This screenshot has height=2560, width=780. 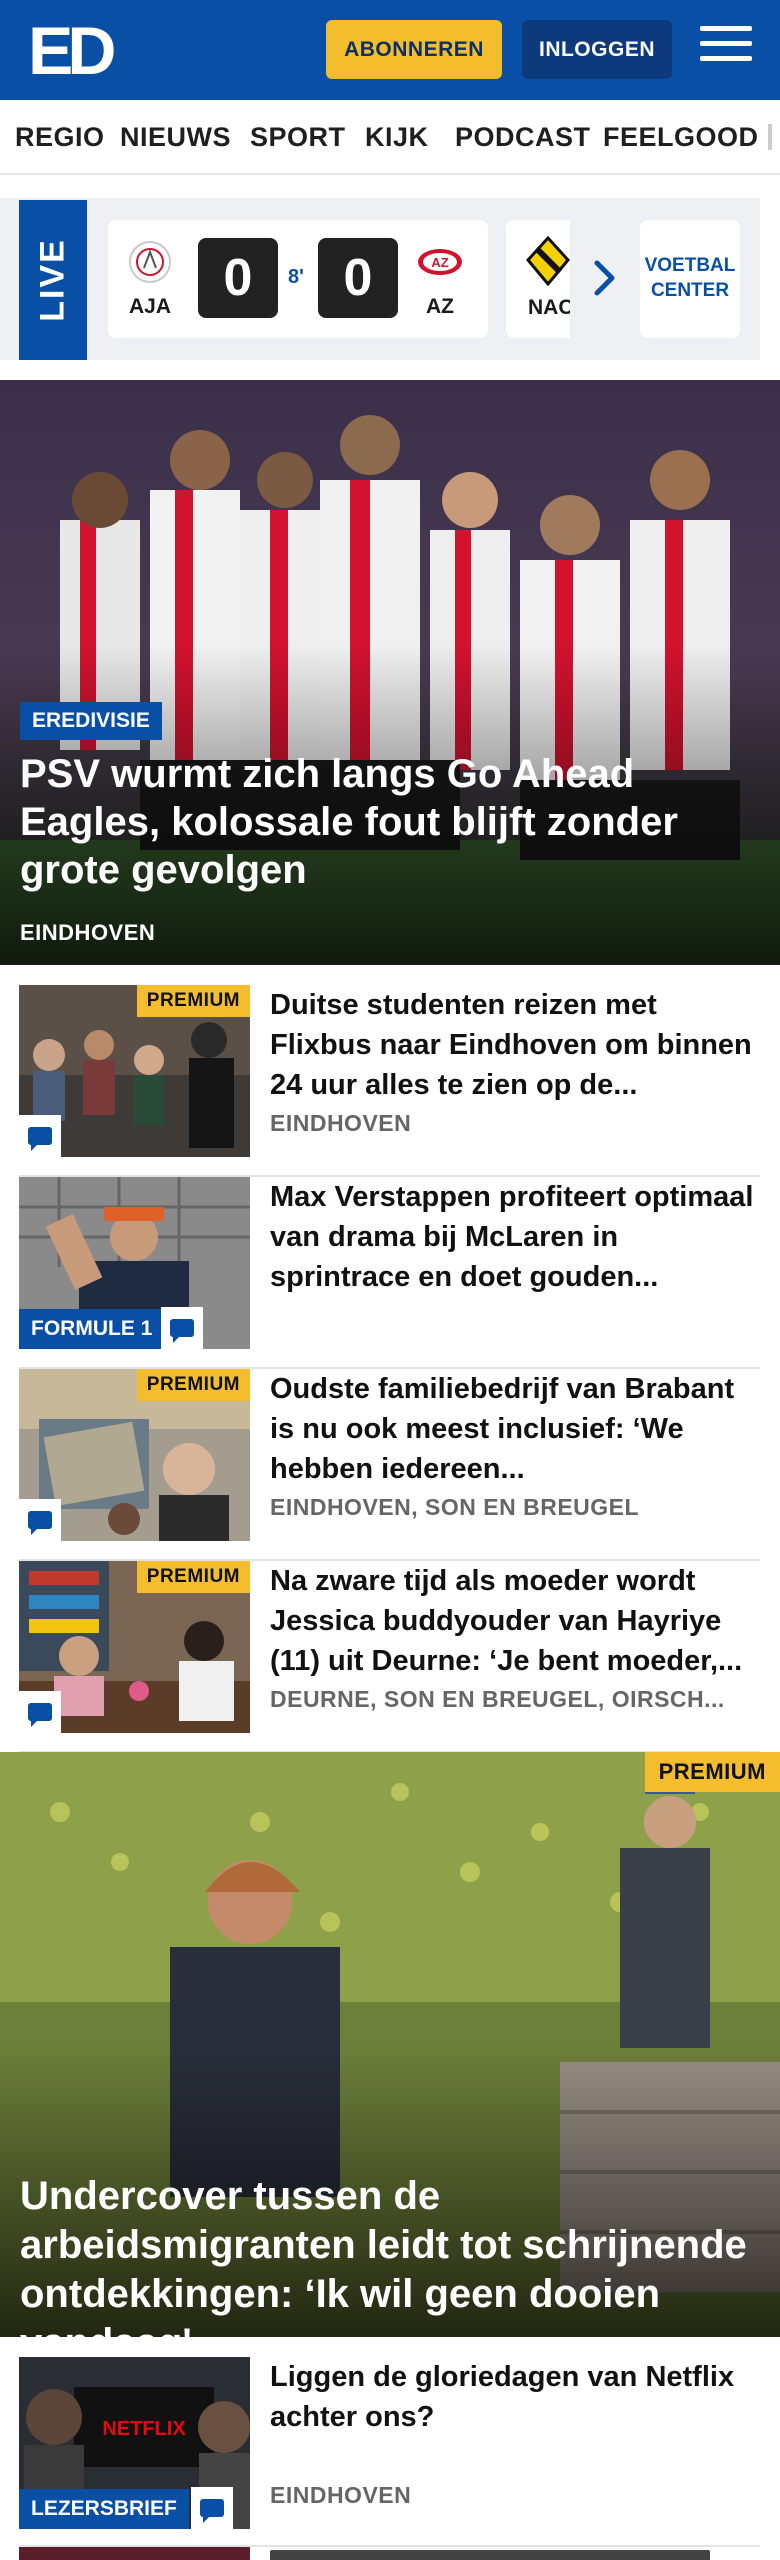 What do you see at coordinates (440, 306) in the screenshot?
I see `away-club-abbr: AZ` at bounding box center [440, 306].